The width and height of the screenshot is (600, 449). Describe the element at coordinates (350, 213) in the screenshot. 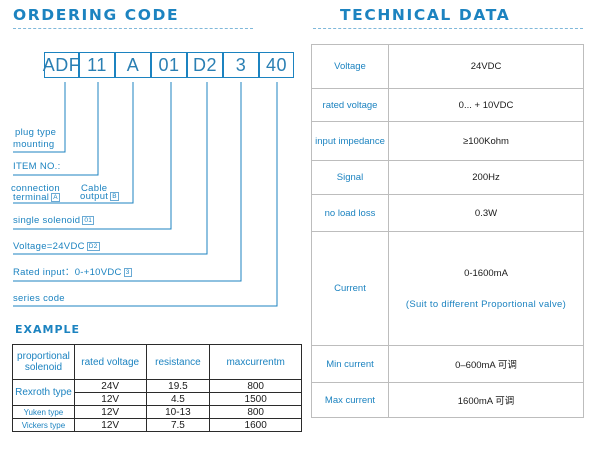

I see `tech-name: no load loss` at that location.